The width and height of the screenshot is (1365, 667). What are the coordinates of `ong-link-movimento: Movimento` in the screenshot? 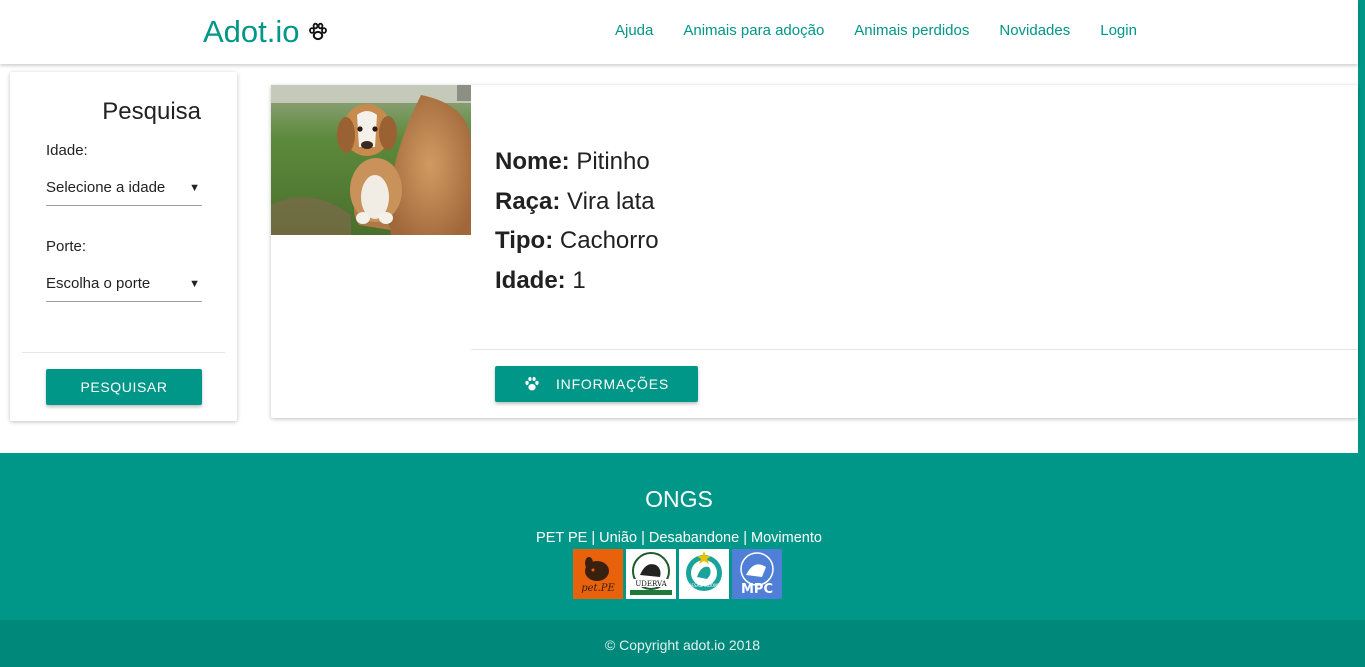 It's located at (786, 538).